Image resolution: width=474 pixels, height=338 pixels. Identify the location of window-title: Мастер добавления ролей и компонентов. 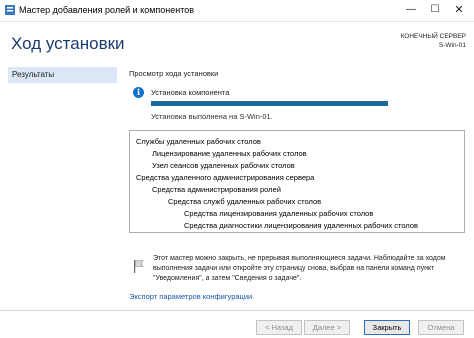
(107, 10).